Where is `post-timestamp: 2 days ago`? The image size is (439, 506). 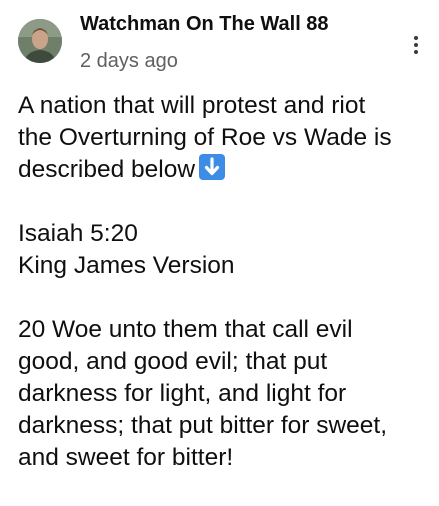
post-timestamp: 2 days ago is located at coordinates (129, 61).